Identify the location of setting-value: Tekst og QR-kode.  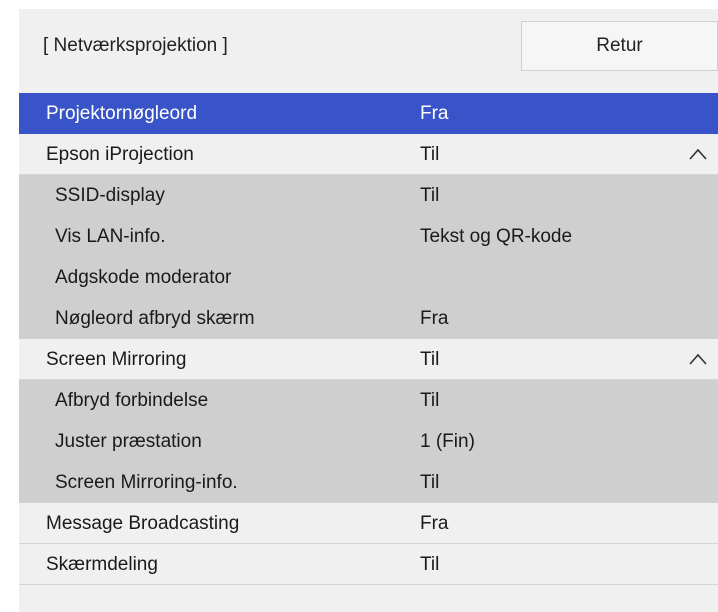
(496, 236).